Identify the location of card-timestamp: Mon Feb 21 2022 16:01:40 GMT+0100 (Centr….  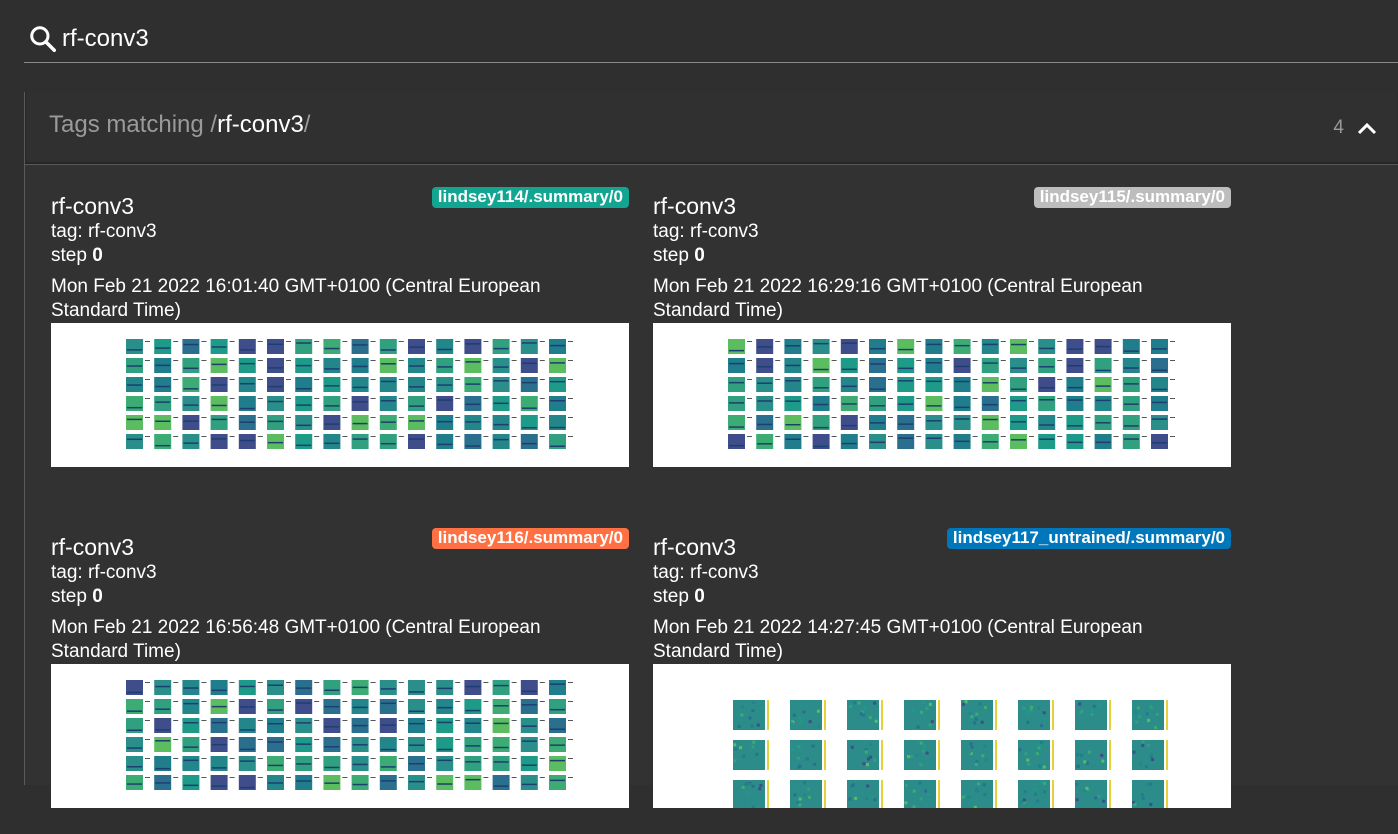
(296, 298).